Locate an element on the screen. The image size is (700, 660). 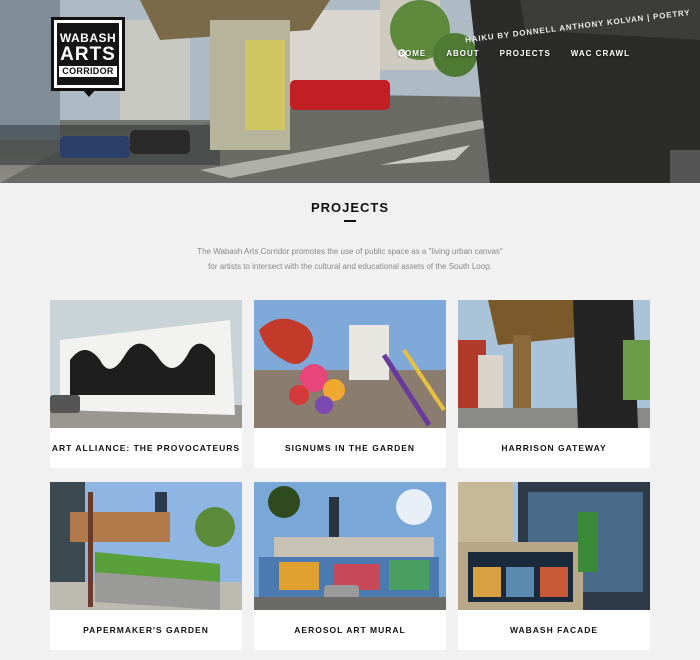
mural-wall-image is located at coordinates (350, 546).